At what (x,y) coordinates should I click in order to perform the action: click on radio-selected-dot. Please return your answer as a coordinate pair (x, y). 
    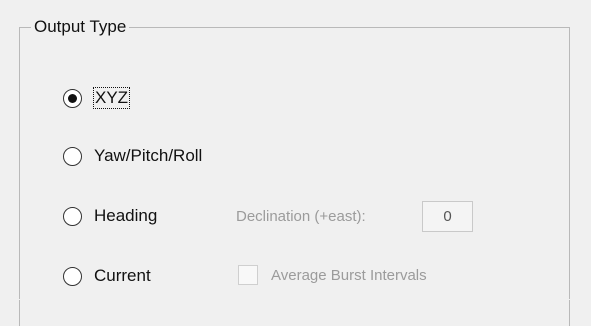
    Looking at the image, I should click on (72, 98).